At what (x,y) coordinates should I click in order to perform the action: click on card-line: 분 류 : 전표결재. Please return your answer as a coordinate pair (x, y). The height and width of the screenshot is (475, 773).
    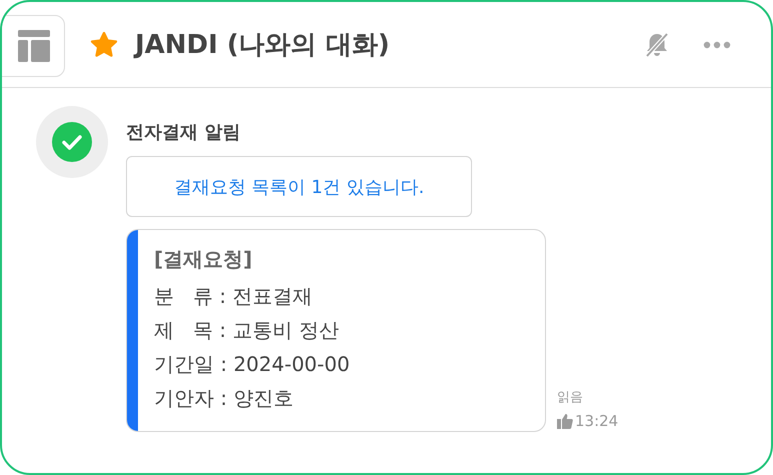
    Looking at the image, I should click on (234, 296).